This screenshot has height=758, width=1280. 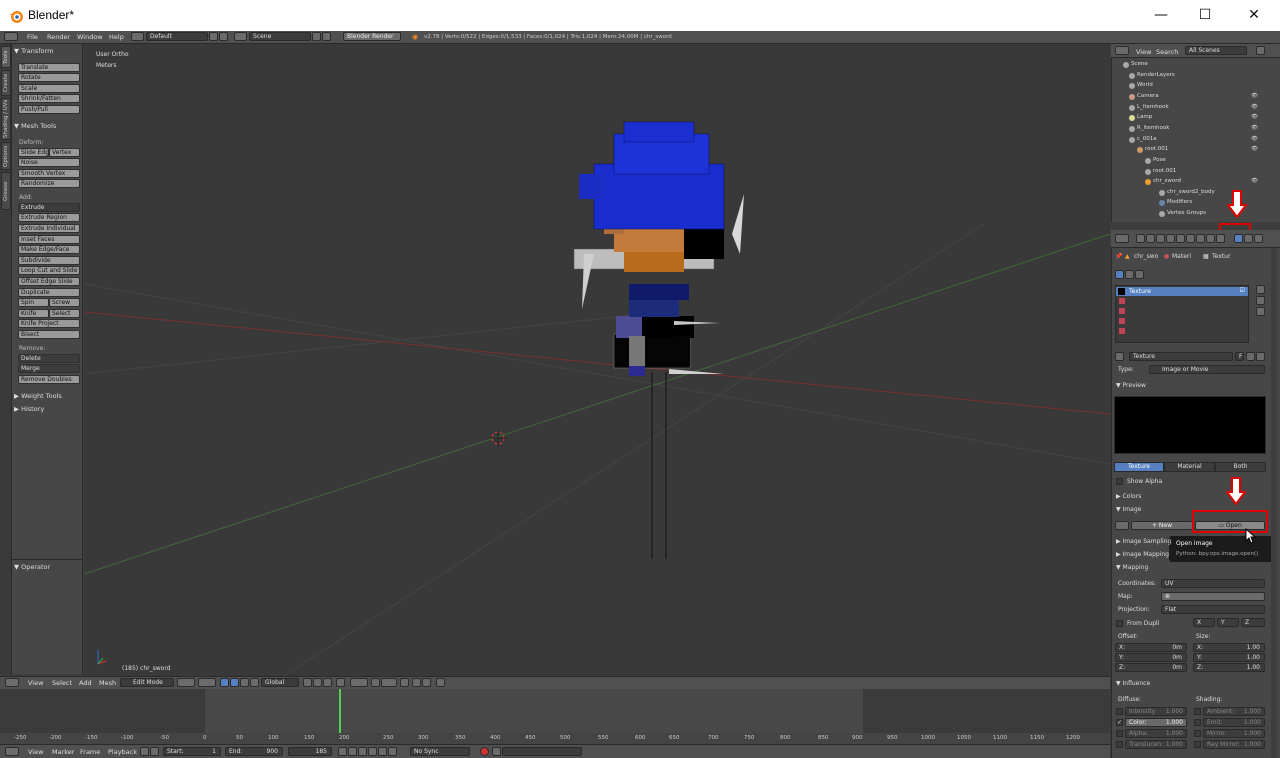 What do you see at coordinates (310, 751) in the screenshot?
I see `current-frame-field: 185` at bounding box center [310, 751].